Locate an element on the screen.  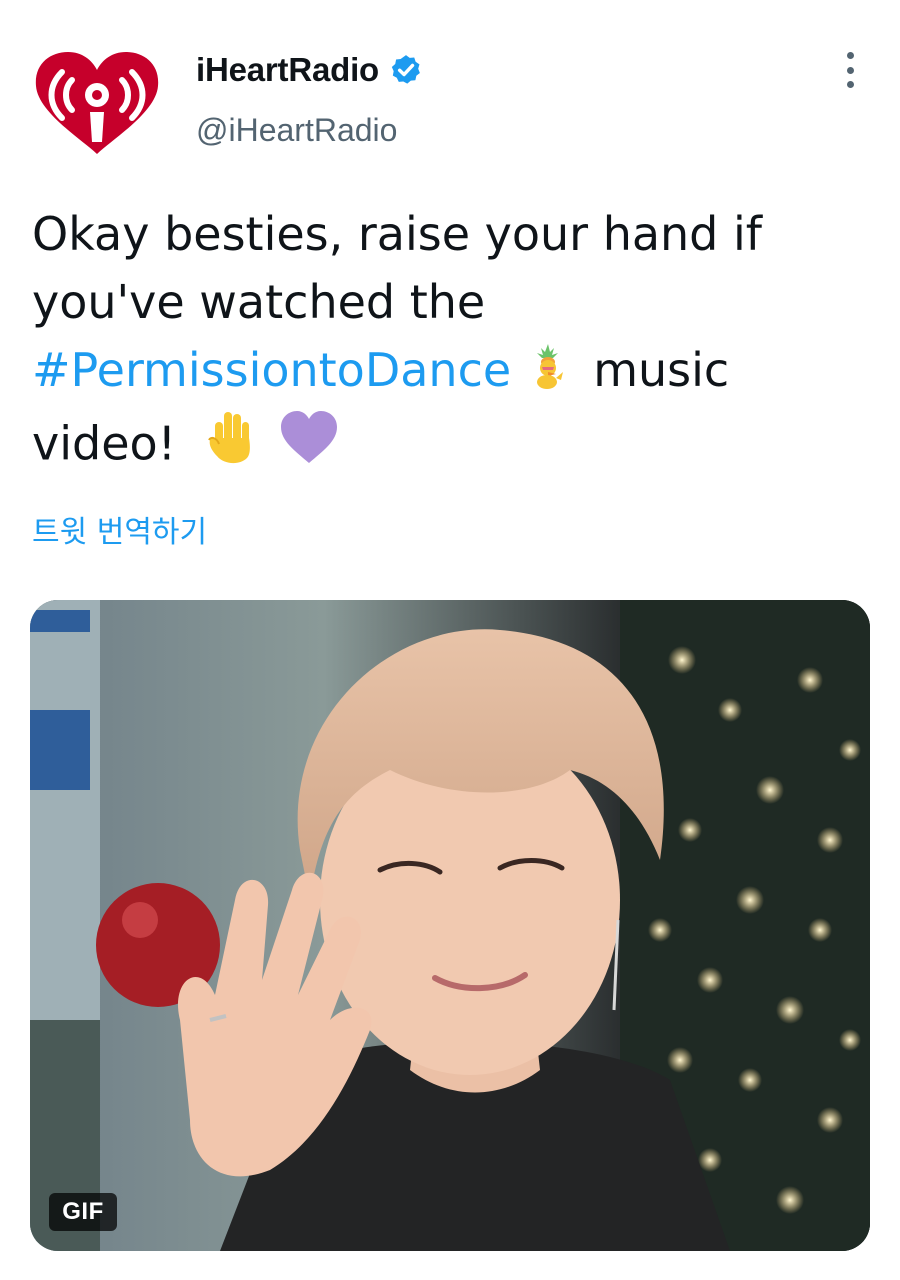
translate-tweet-link: 트윗 번역하기 is located at coordinates (119, 529).